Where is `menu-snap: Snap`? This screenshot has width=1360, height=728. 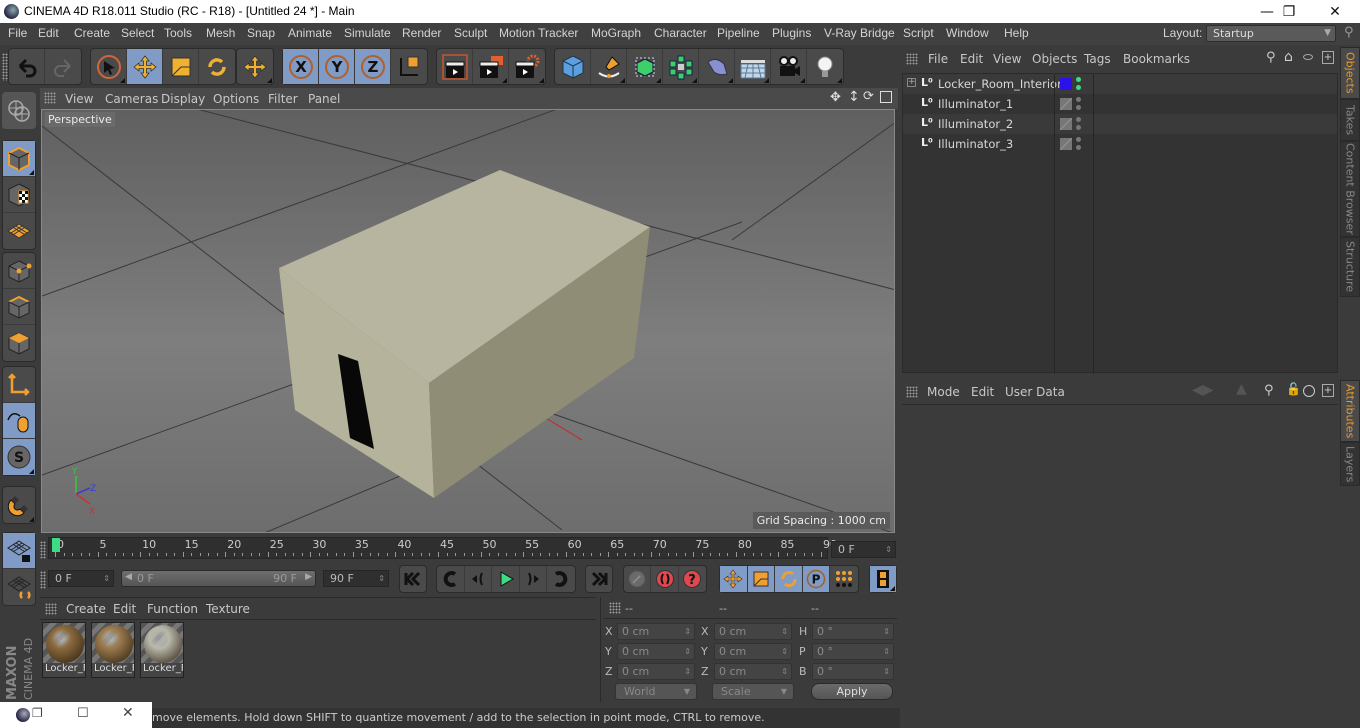 menu-snap: Snap is located at coordinates (261, 33).